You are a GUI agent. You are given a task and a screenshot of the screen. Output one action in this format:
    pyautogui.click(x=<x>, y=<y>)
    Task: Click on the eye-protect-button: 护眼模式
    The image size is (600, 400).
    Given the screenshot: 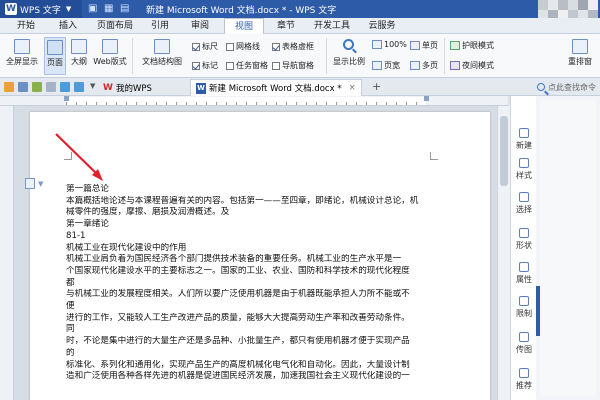 What is the action you would take?
    pyautogui.click(x=472, y=45)
    